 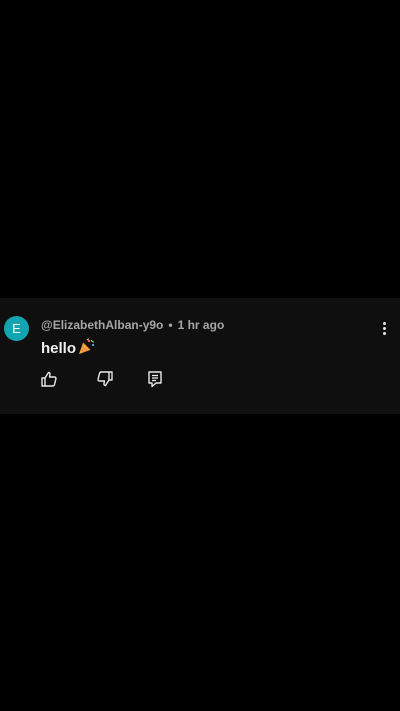 I want to click on comment-body: hello, so click(x=68, y=347).